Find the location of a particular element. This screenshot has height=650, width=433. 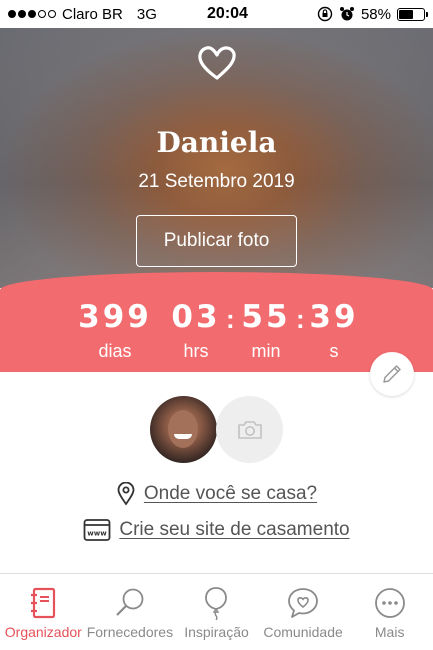

carrier-name: Claro BR is located at coordinates (92, 14).